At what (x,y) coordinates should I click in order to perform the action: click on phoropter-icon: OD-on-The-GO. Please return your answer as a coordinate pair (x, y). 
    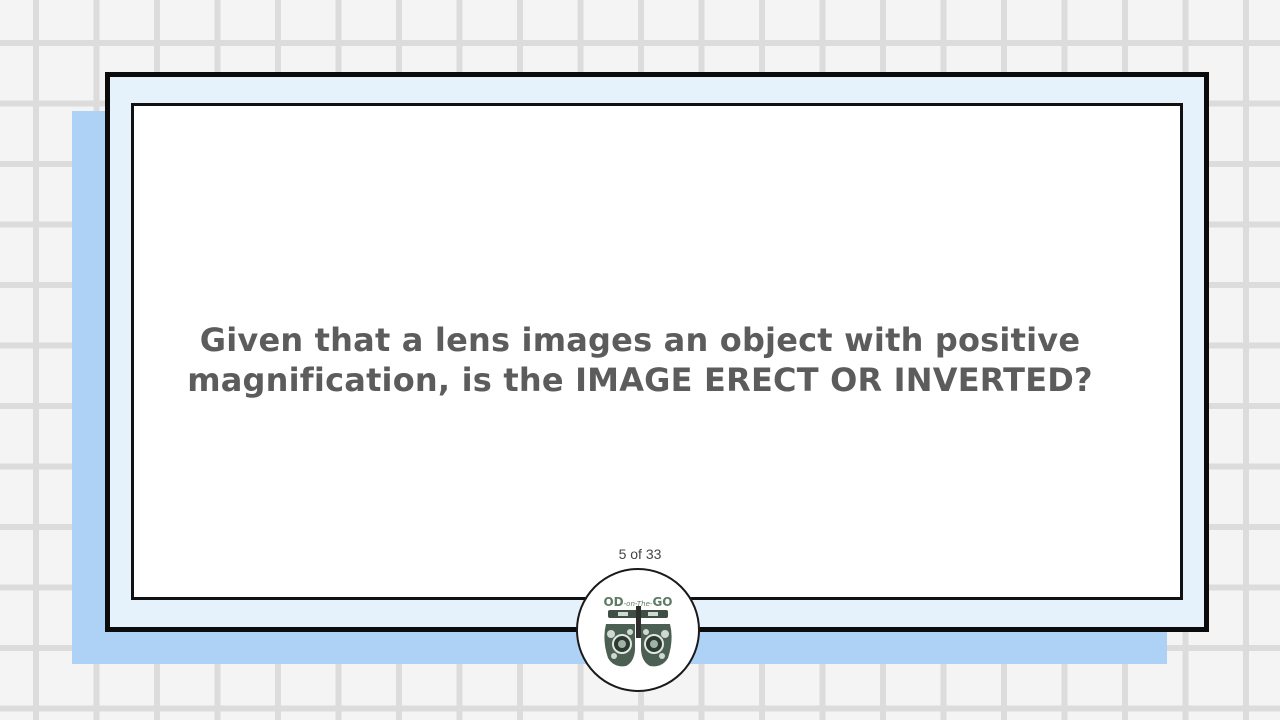
    Looking at the image, I should click on (638, 631).